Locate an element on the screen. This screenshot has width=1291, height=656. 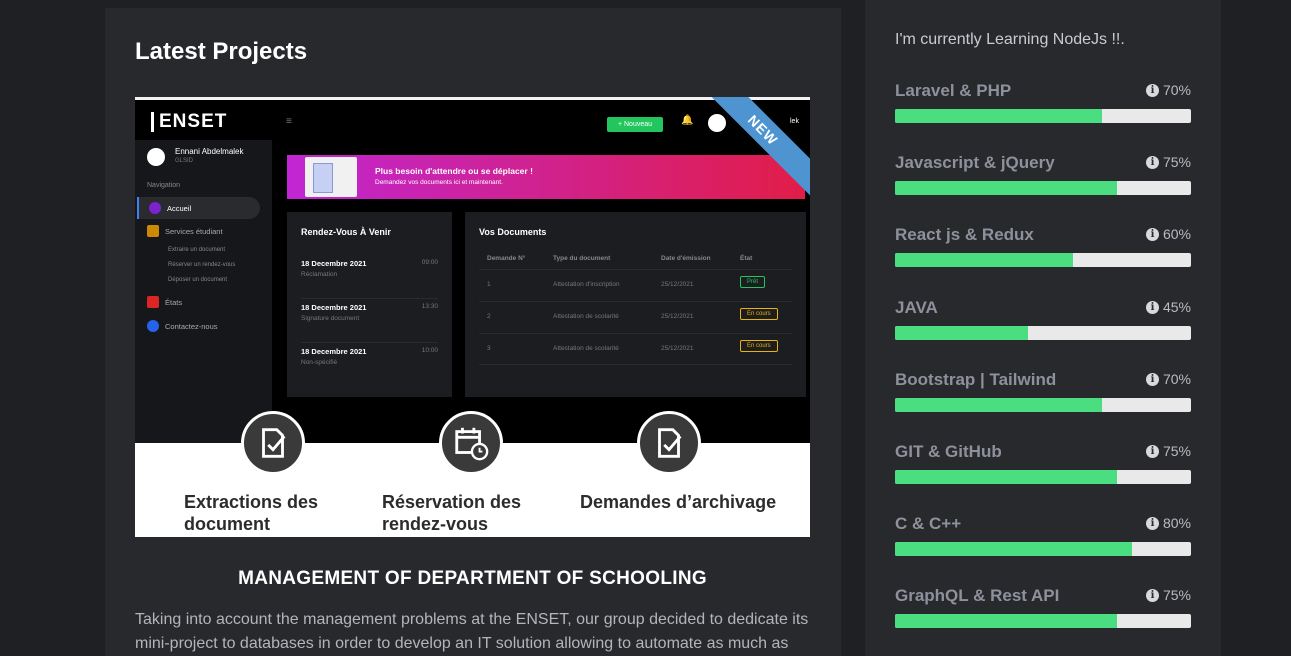
appointment-desc: Non-spécifié is located at coordinates (319, 362).